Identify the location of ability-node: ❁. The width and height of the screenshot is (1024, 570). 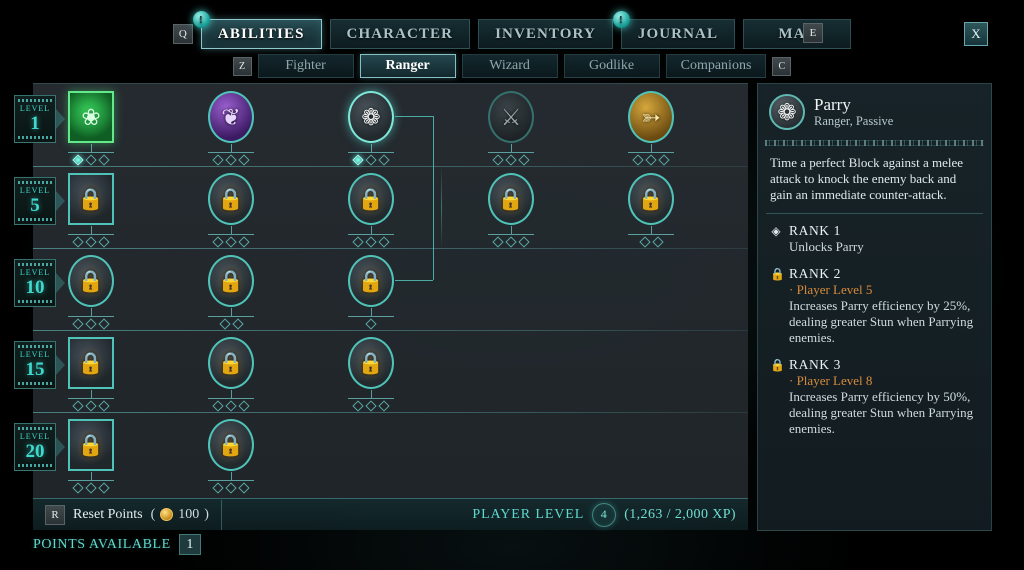
(371, 128).